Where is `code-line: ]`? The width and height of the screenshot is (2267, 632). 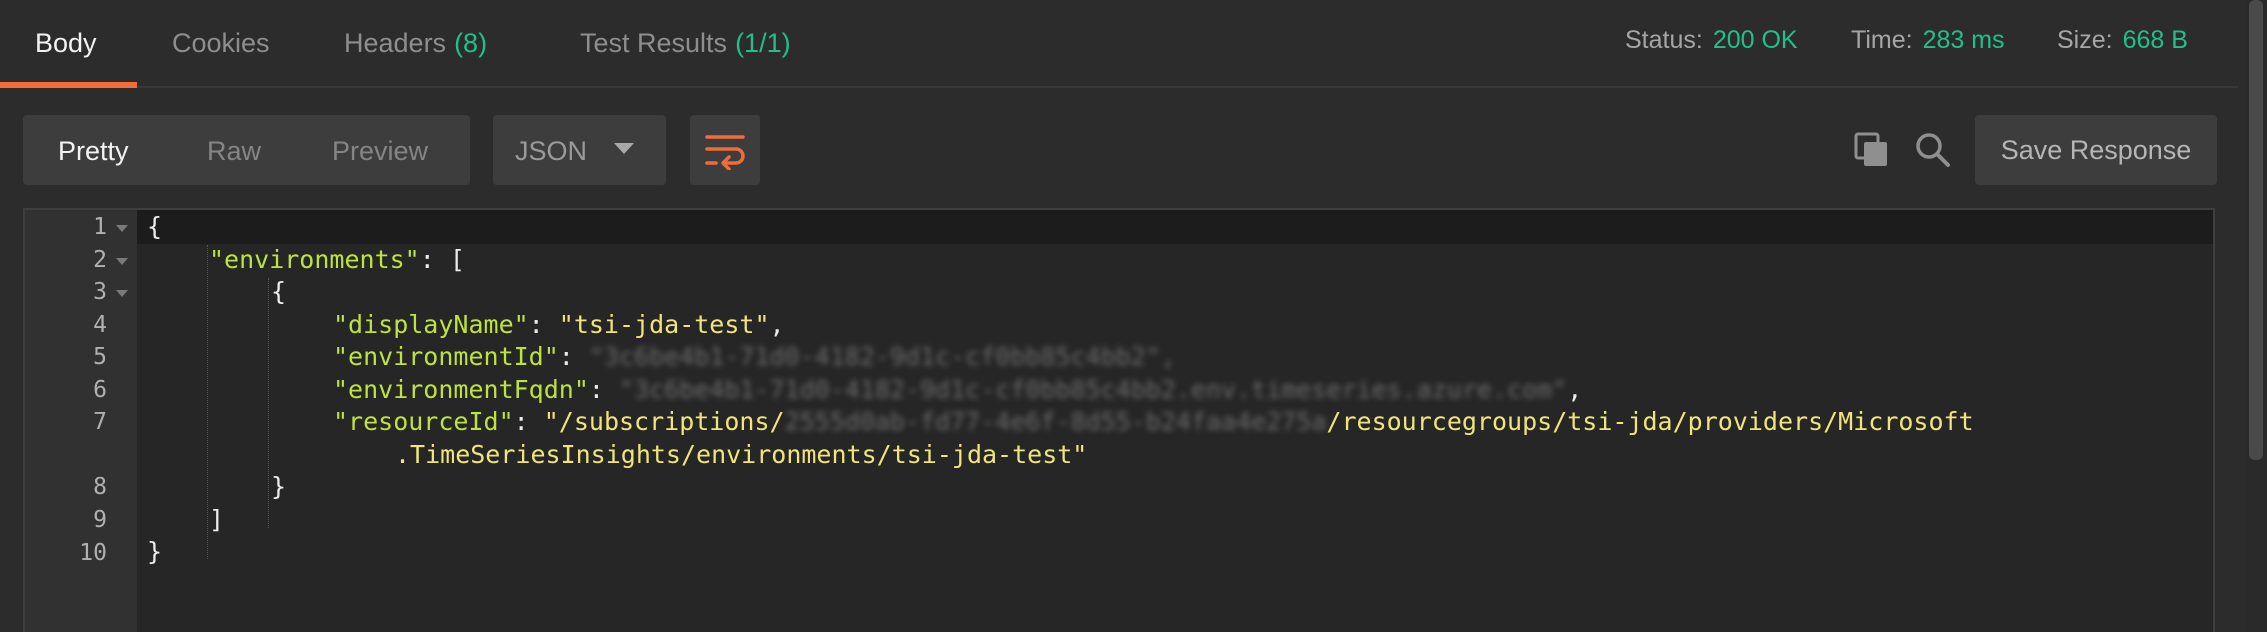 code-line: ] is located at coordinates (216, 519).